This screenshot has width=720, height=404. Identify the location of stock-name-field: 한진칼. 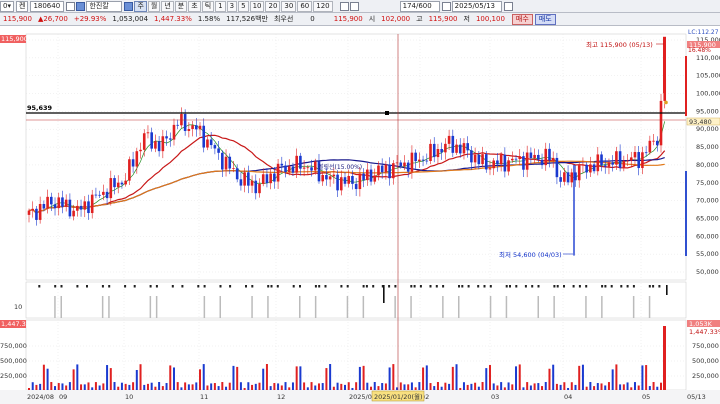
(104, 6).